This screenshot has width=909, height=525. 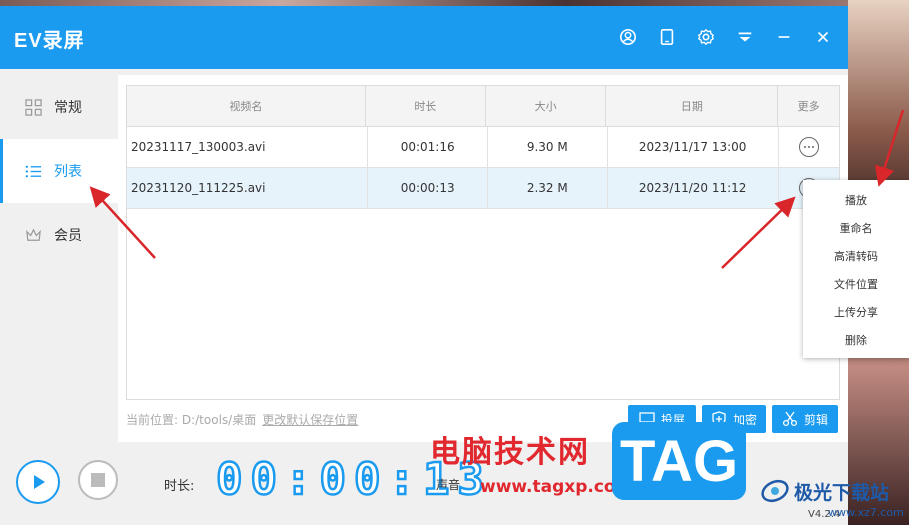 I want to click on video-name: 20231117_130003.avi, so click(x=248, y=147).